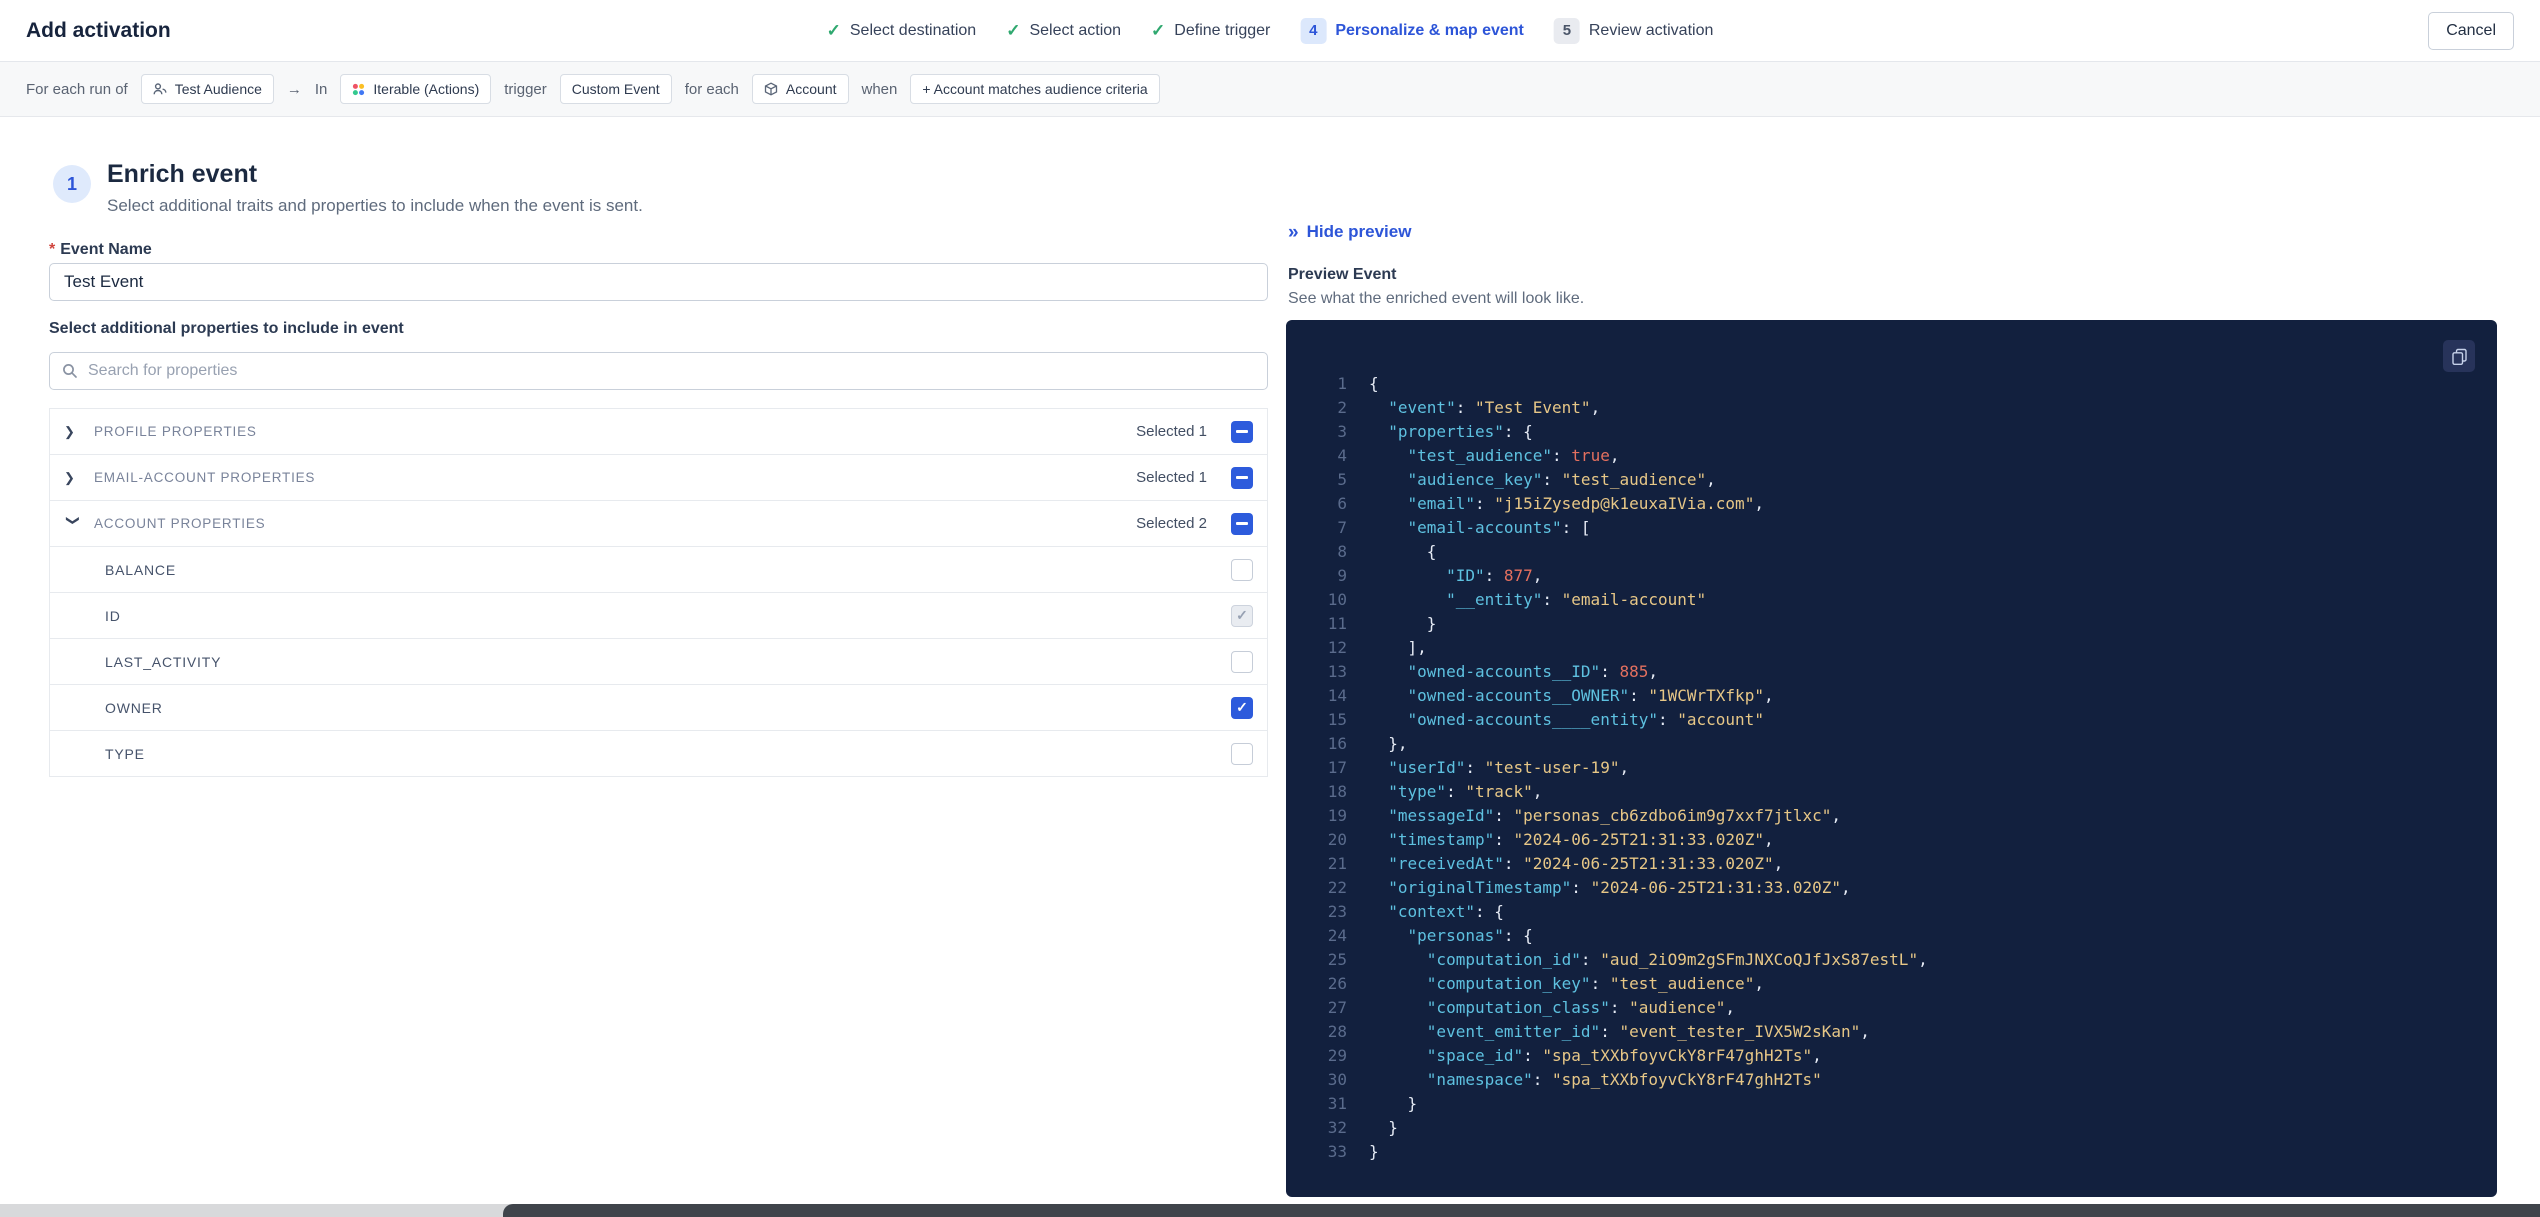 This screenshot has width=2540, height=1217. I want to click on step-number-badge: 5, so click(1566, 30).